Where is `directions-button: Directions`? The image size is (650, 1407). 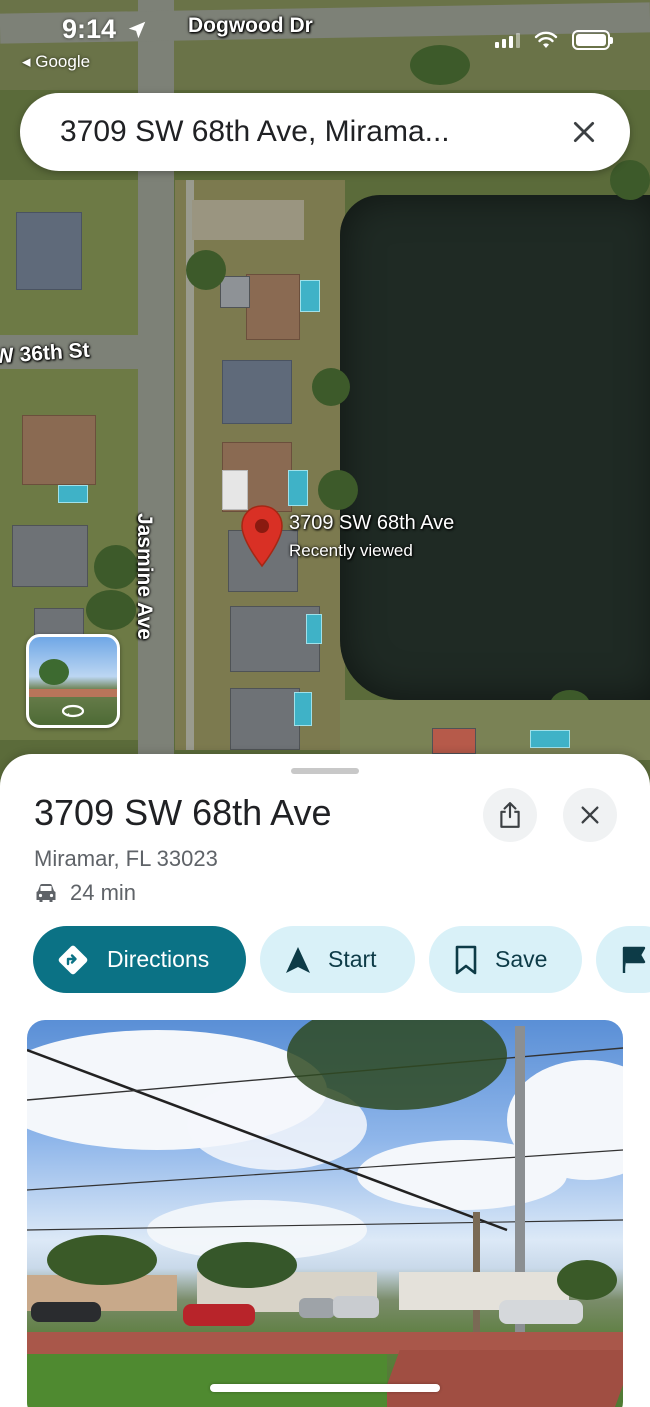 directions-button: Directions is located at coordinates (139, 959).